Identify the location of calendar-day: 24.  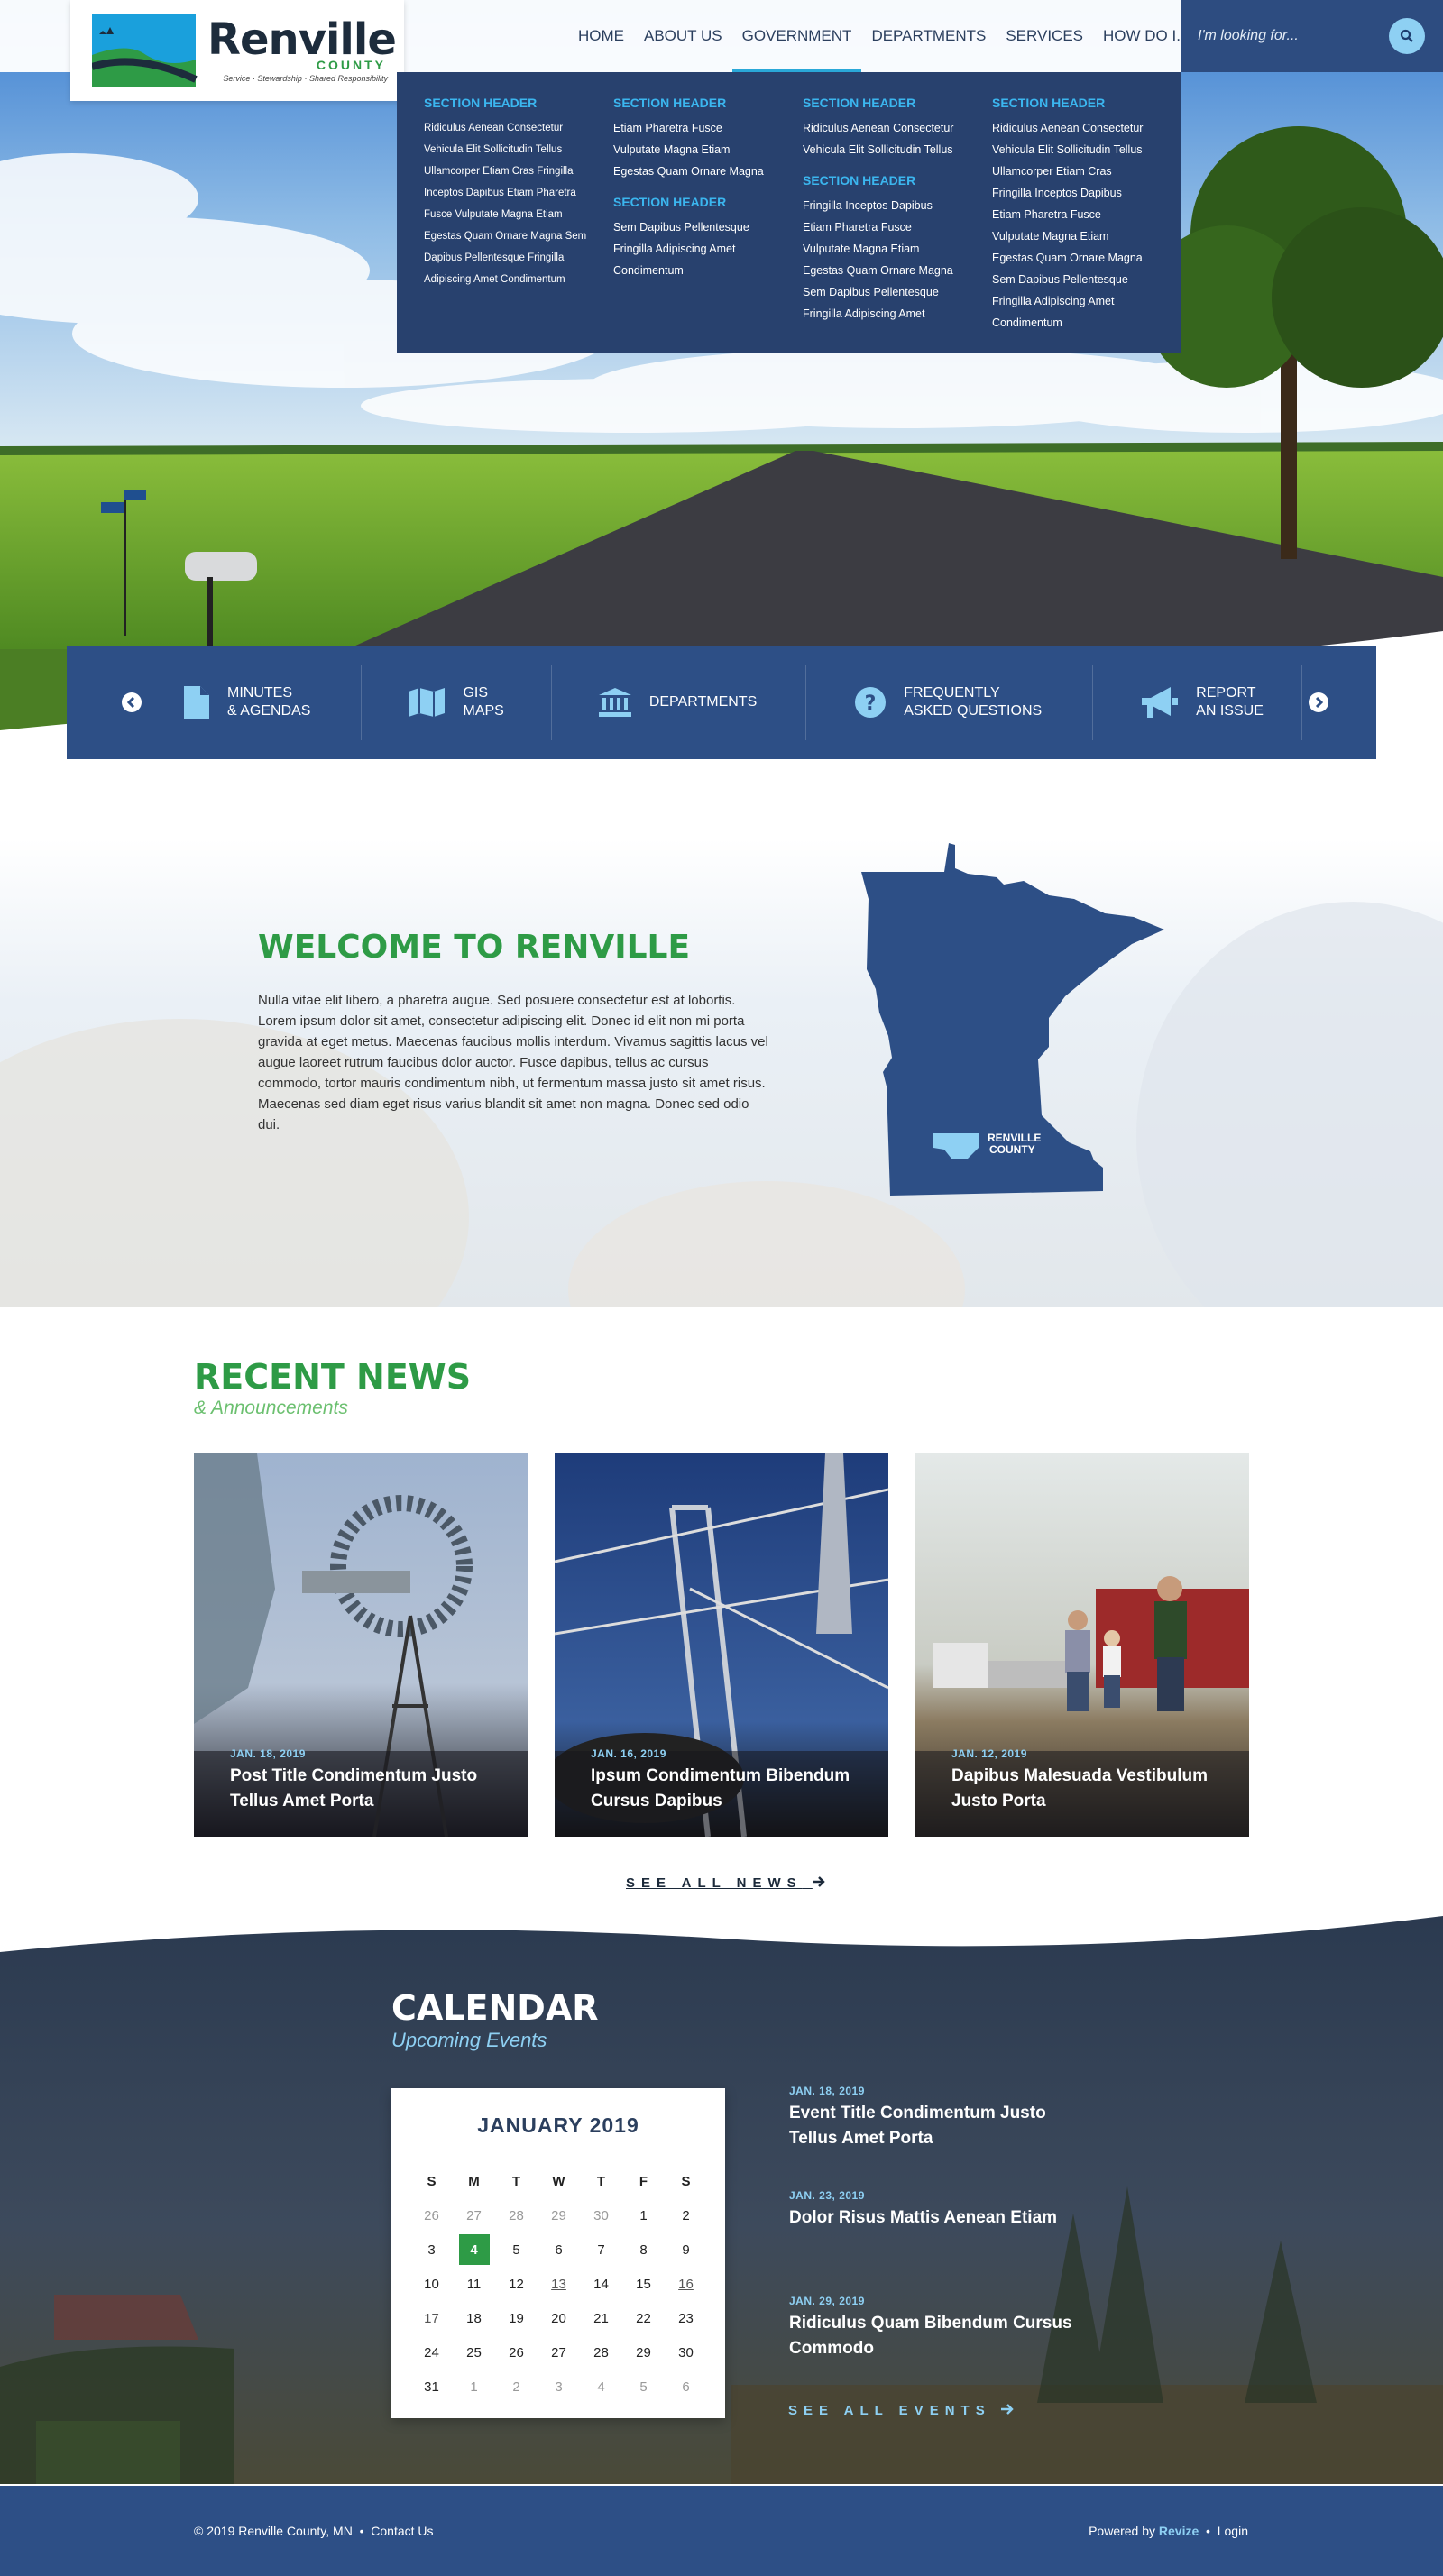
(431, 2352).